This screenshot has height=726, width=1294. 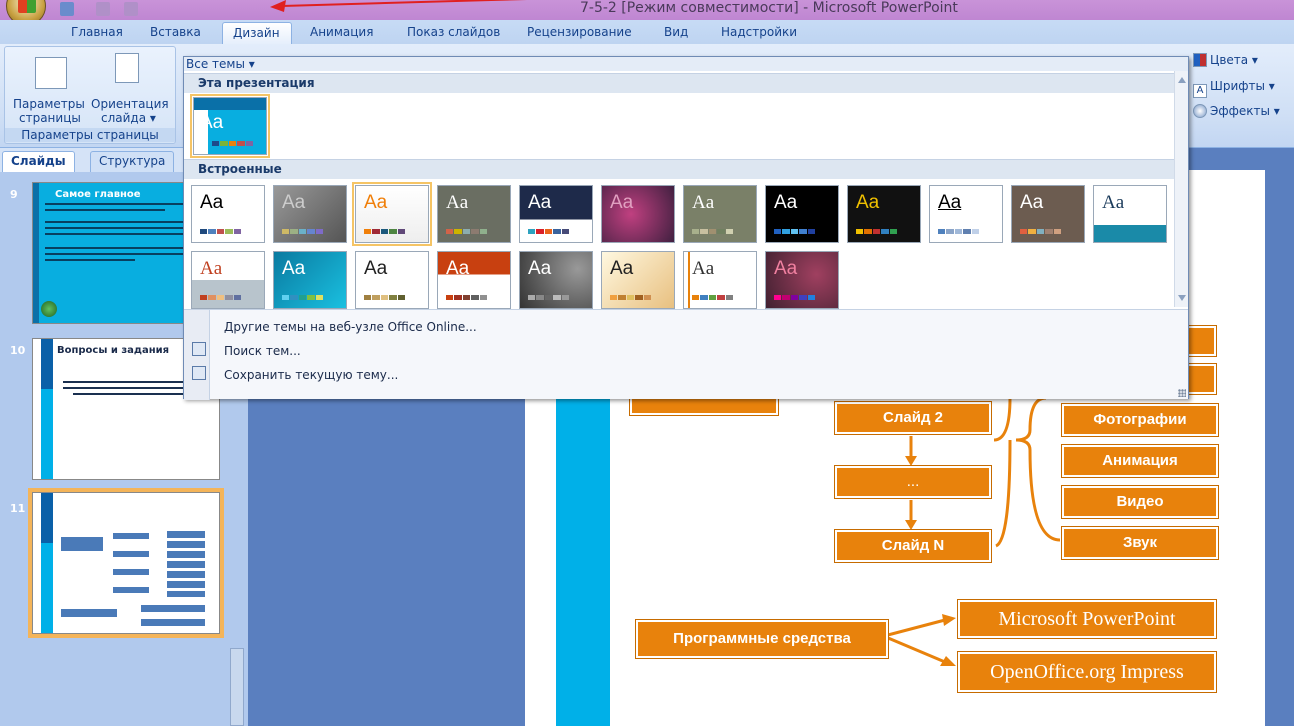 I want to click on gallery-scrollbar, so click(x=1181, y=189).